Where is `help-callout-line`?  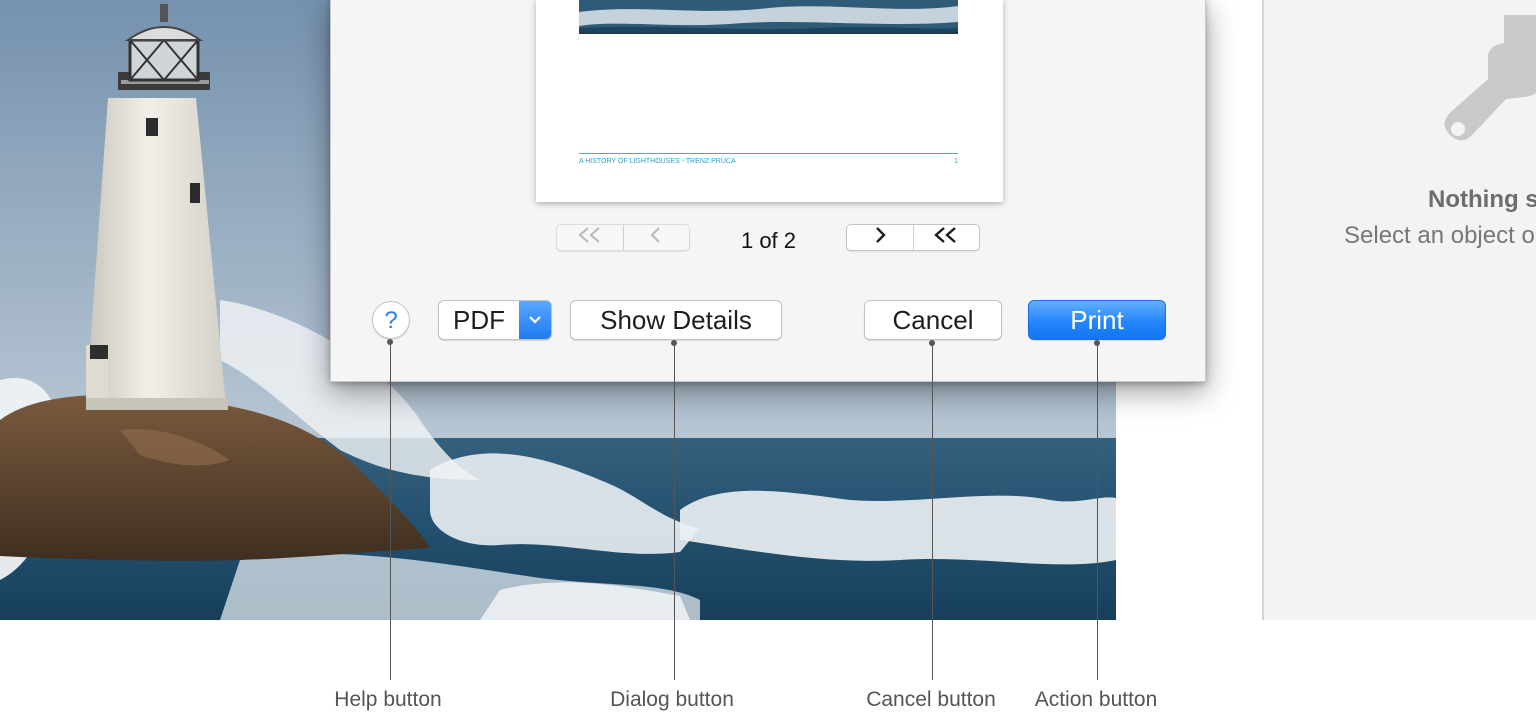 help-callout-line is located at coordinates (390, 511).